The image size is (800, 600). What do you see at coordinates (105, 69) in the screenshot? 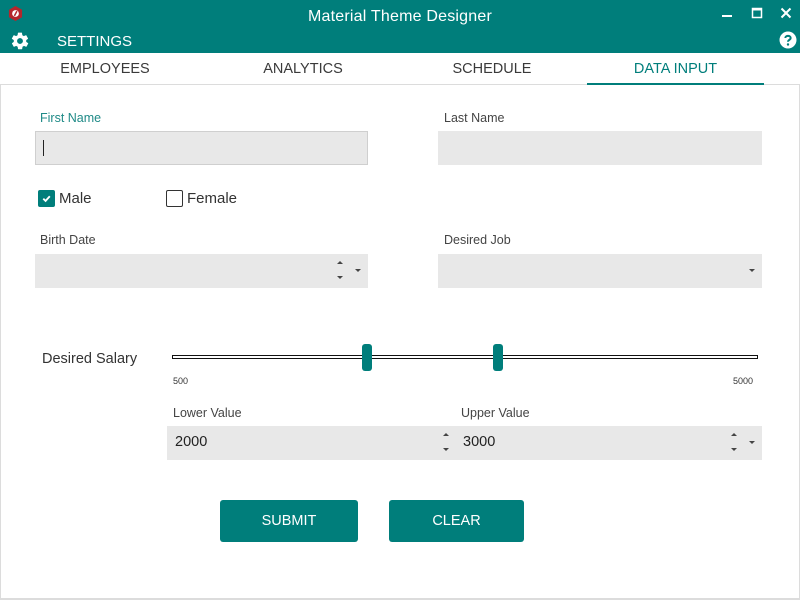
I see `tab-employees: EMPLOYEES` at bounding box center [105, 69].